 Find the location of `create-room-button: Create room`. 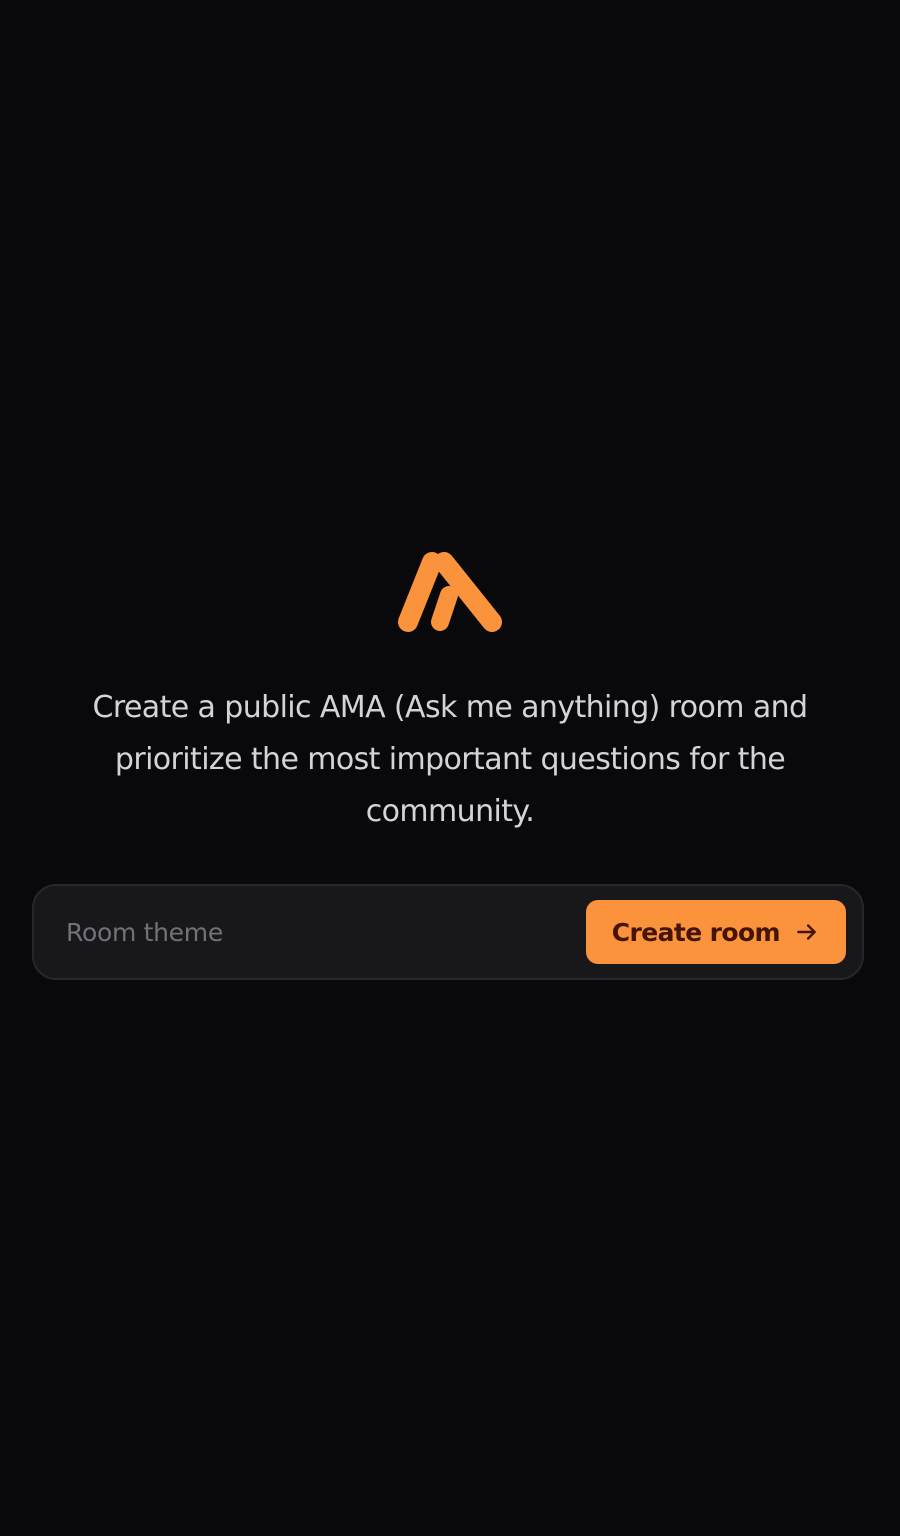

create-room-button: Create room is located at coordinates (715, 932).